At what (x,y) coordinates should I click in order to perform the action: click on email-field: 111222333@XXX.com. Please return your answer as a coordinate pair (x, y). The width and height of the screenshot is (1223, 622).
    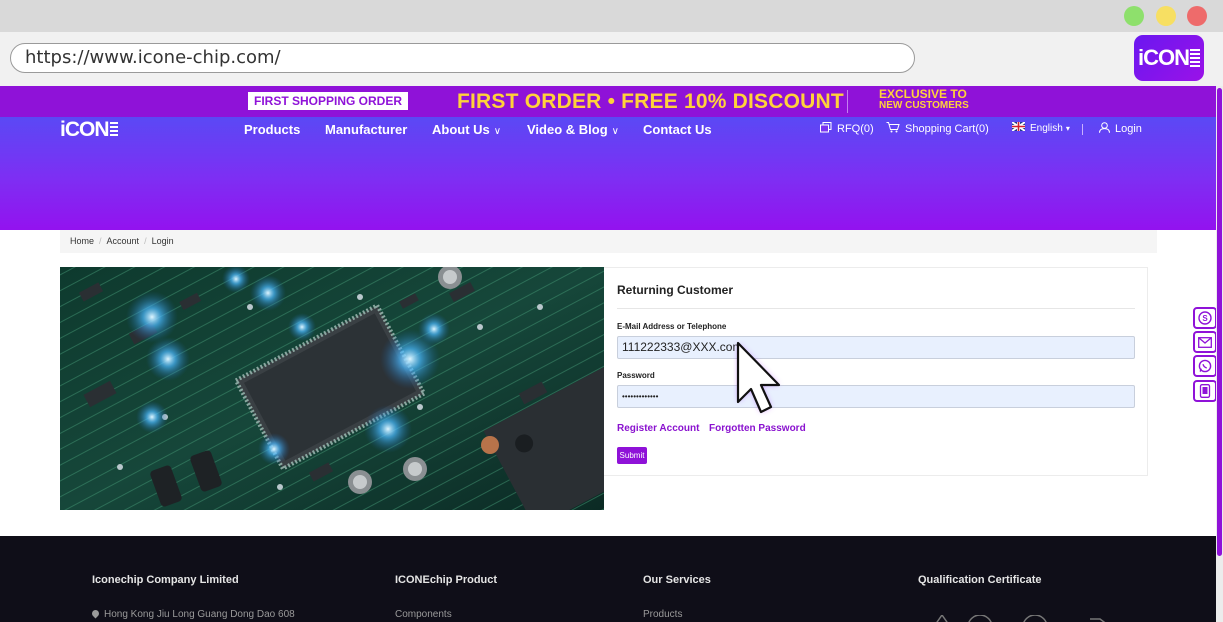
    Looking at the image, I should click on (876, 347).